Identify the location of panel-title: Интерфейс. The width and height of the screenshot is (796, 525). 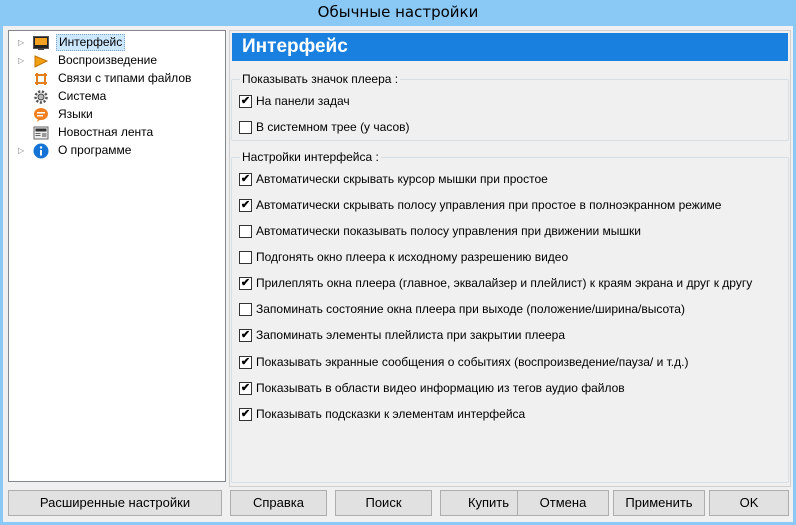
(510, 47).